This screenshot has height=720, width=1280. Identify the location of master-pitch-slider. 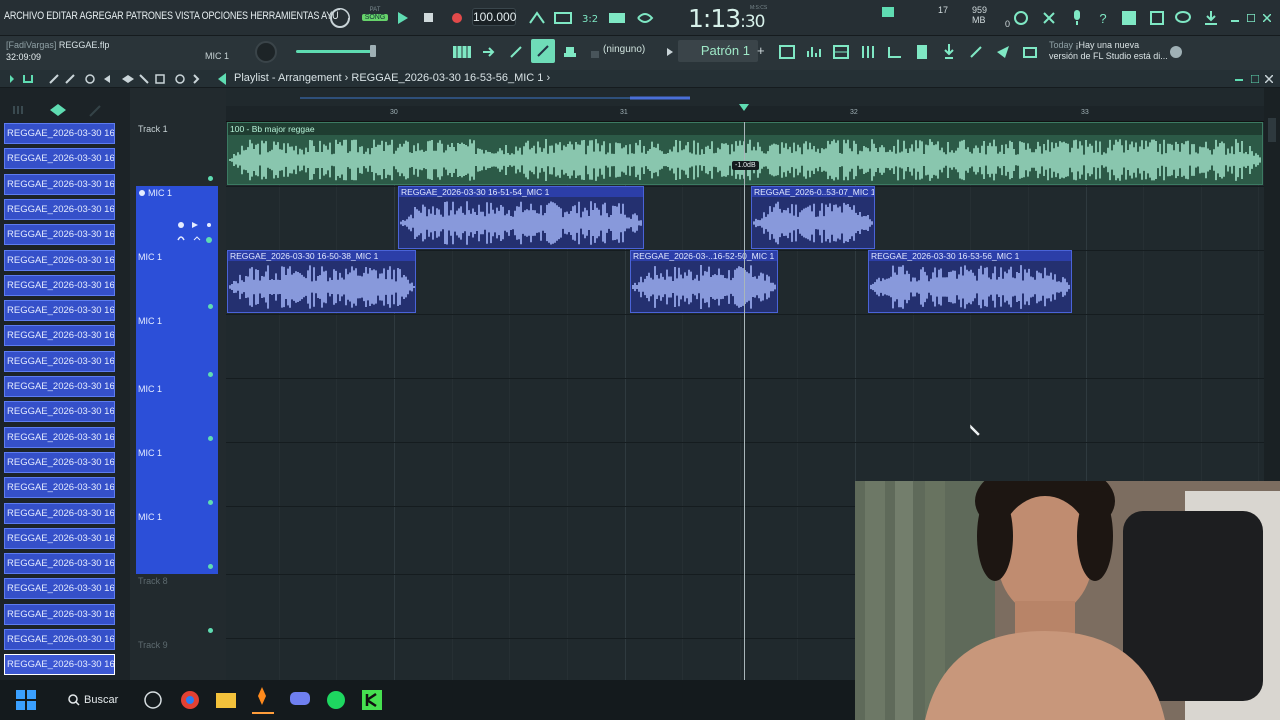
(336, 51).